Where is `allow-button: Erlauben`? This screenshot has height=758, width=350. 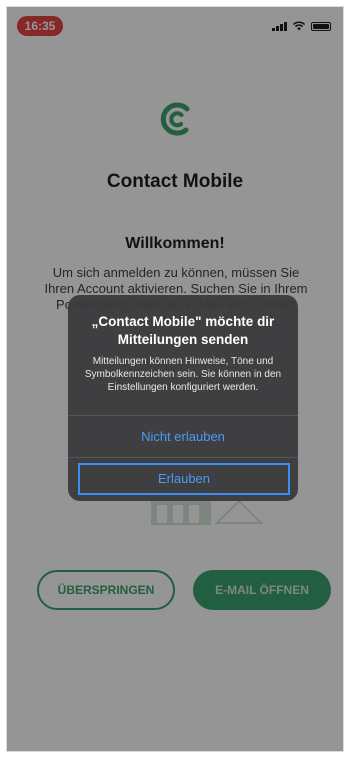
allow-button: Erlauben is located at coordinates (184, 479).